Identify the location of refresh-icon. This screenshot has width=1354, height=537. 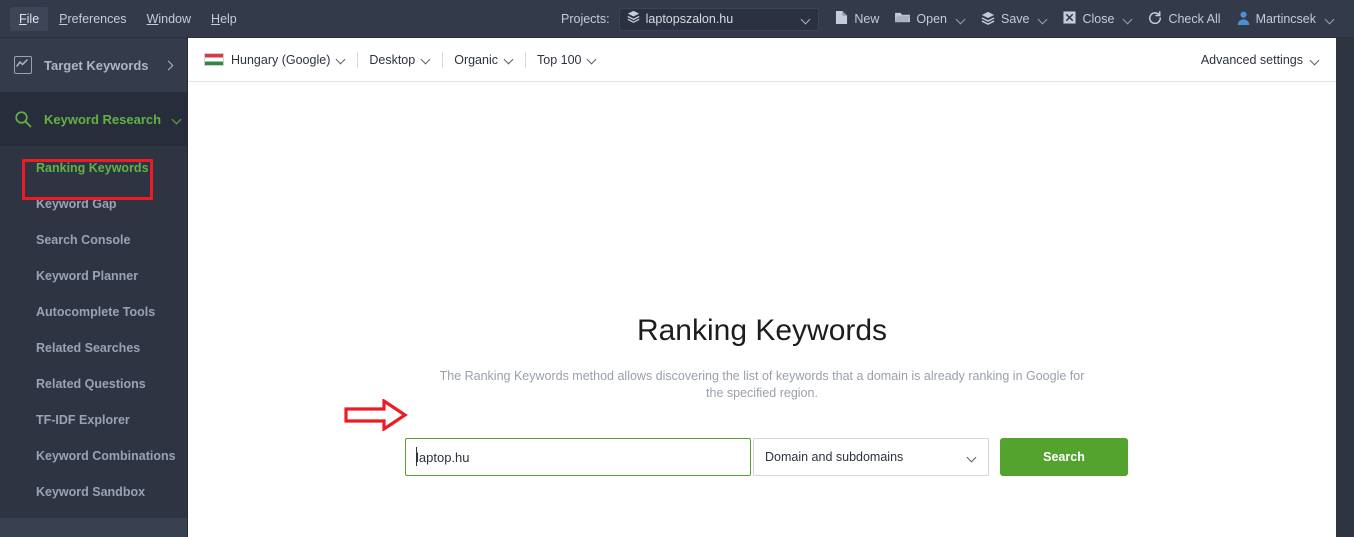
(1155, 19).